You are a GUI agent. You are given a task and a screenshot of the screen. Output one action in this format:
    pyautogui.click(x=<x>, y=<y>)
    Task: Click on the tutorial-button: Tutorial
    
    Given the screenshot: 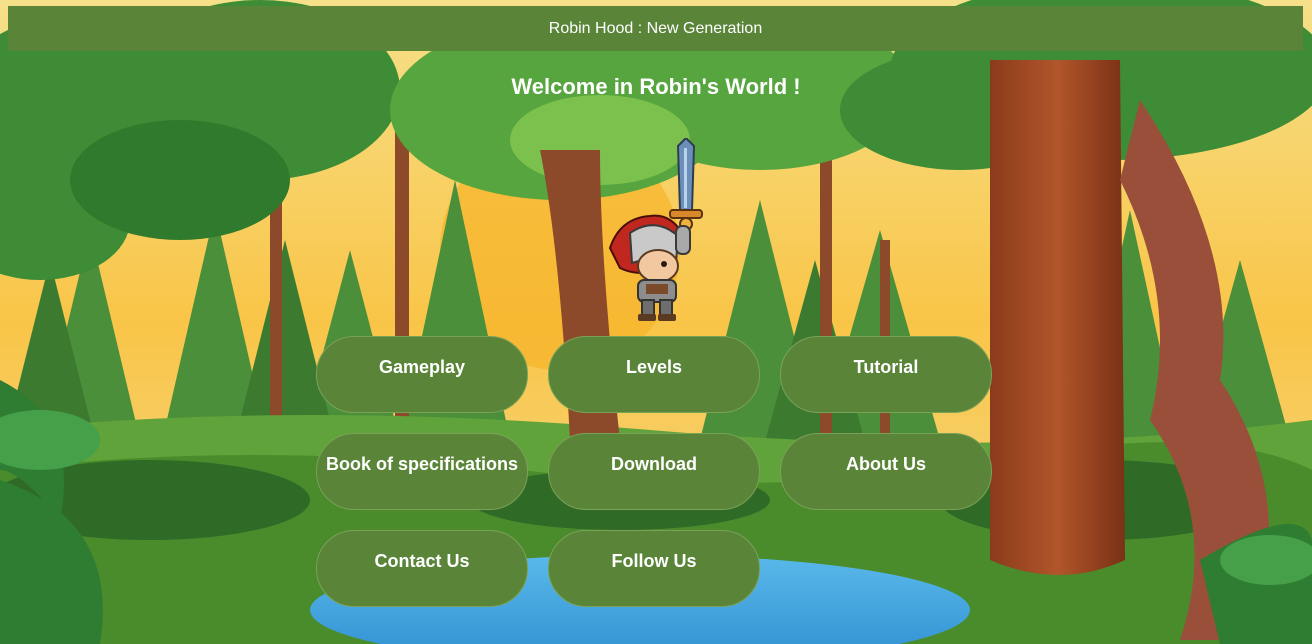 What is the action you would take?
    pyautogui.click(x=886, y=374)
    